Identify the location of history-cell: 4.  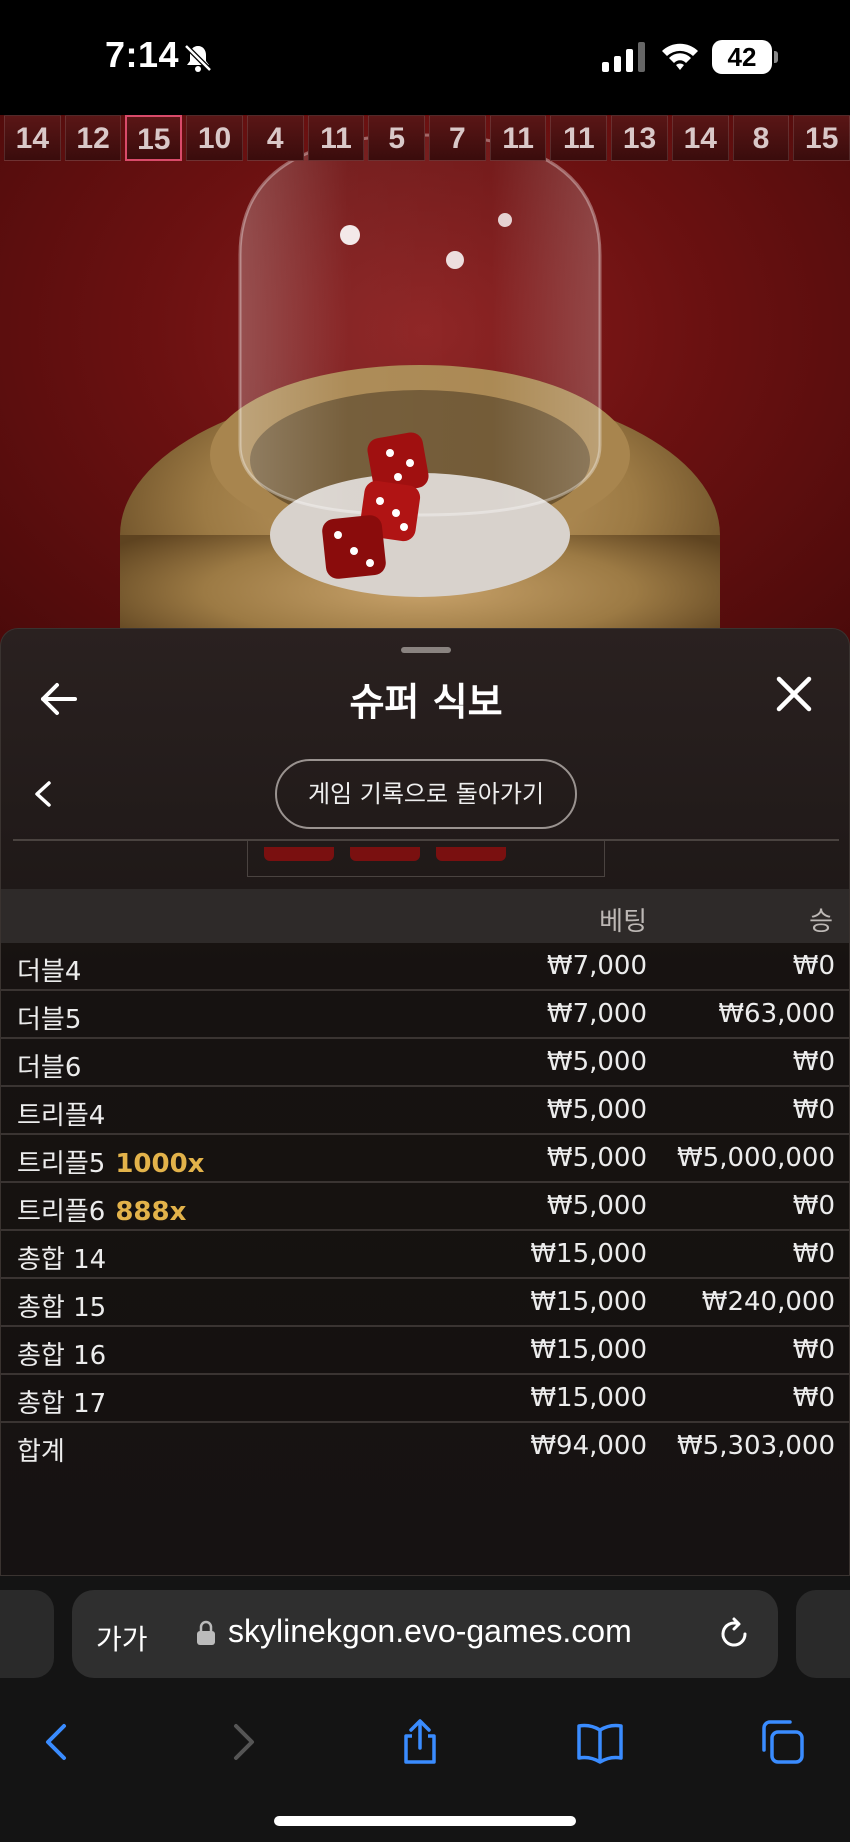
(275, 138).